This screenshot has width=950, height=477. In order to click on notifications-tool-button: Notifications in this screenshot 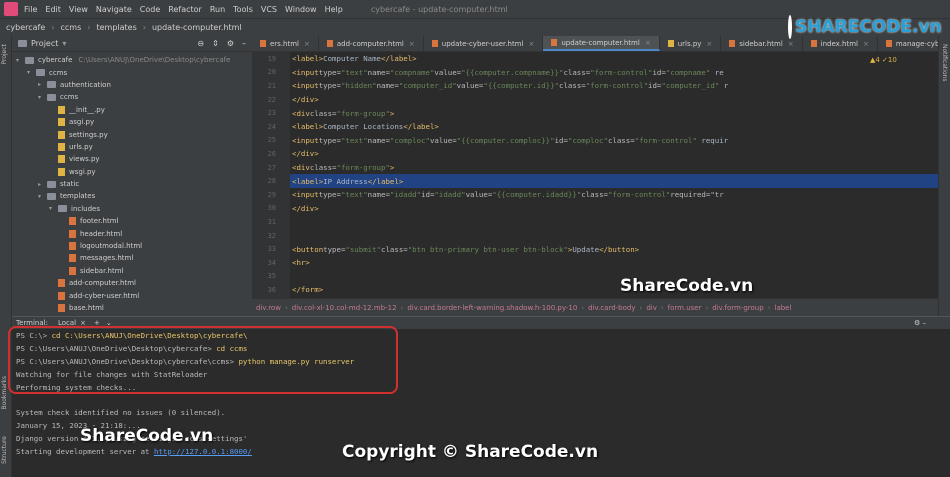, I will do `click(944, 63)`.